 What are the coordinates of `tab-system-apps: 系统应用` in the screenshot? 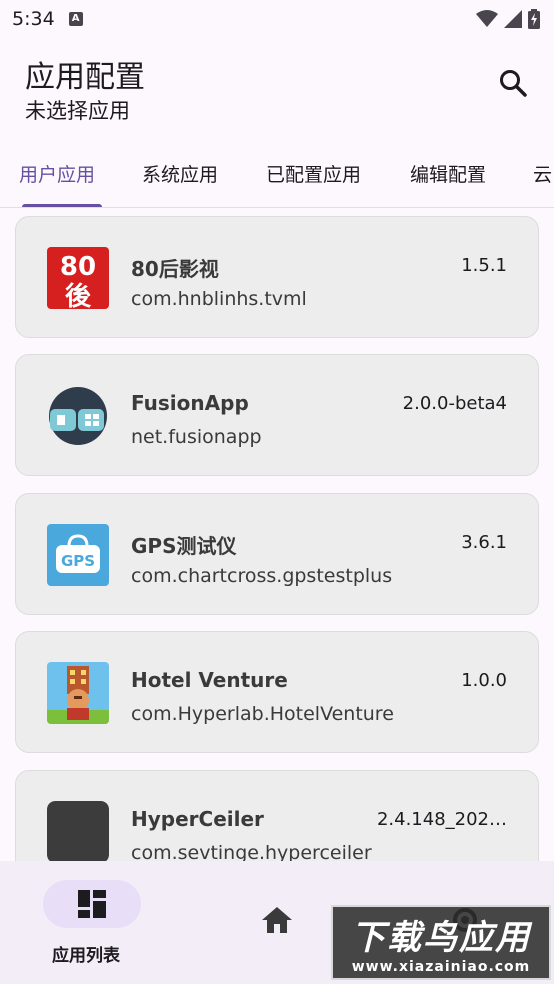 It's located at (180, 173).